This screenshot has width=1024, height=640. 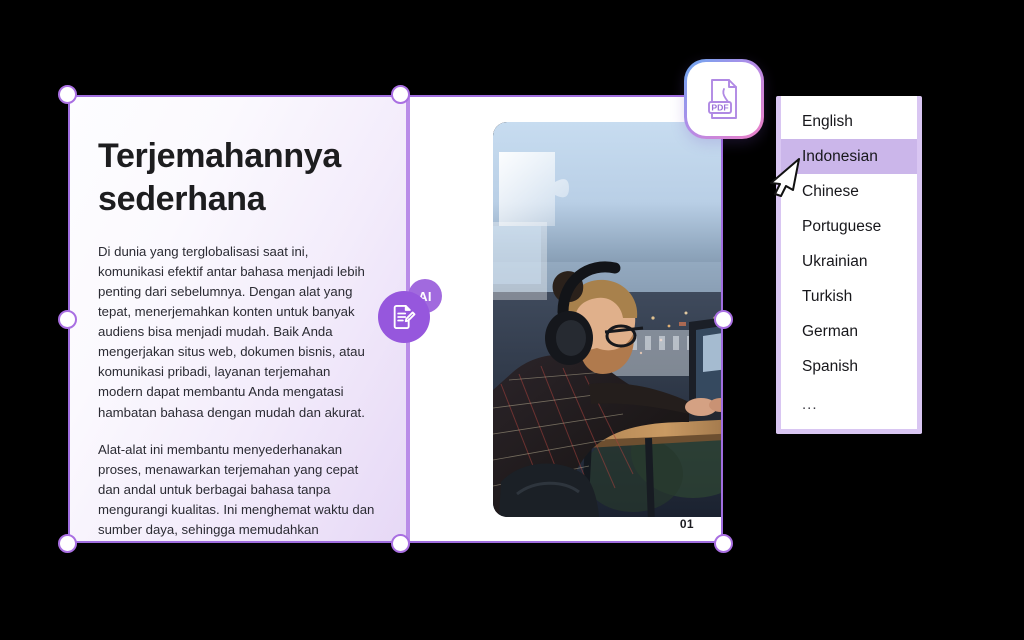 I want to click on ai-badge: AI, so click(x=410, y=311).